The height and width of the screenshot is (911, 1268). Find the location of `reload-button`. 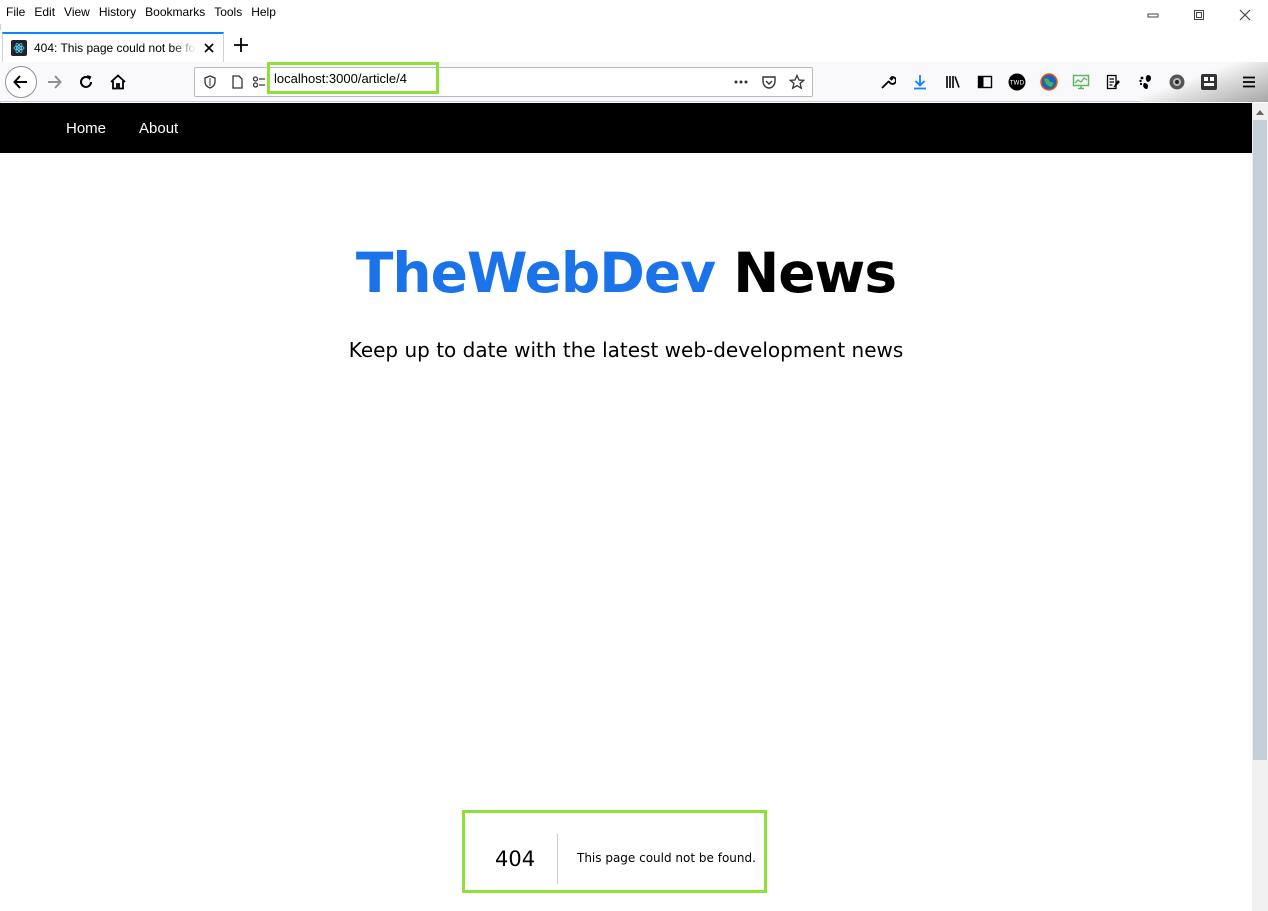

reload-button is located at coordinates (86, 82).